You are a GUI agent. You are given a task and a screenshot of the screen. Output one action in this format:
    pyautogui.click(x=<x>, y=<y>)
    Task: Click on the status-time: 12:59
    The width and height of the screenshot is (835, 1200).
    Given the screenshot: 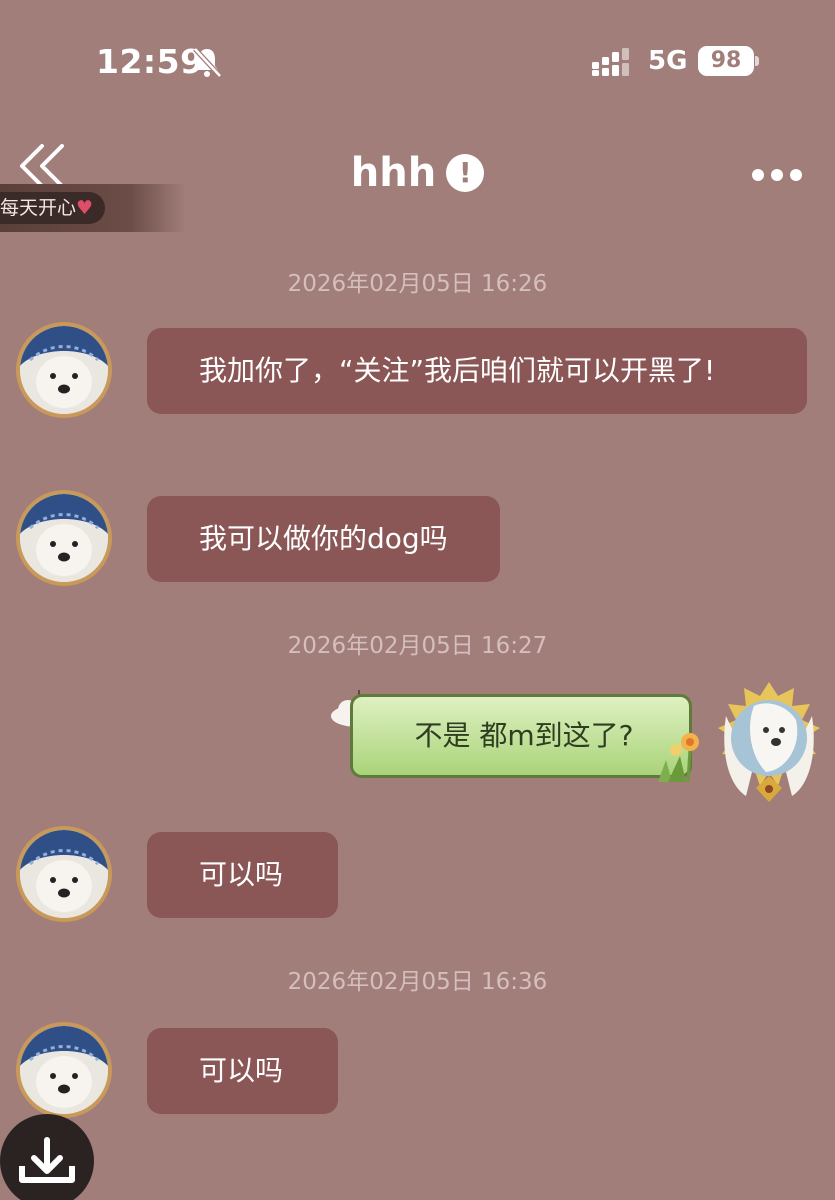 What is the action you would take?
    pyautogui.click(x=150, y=61)
    